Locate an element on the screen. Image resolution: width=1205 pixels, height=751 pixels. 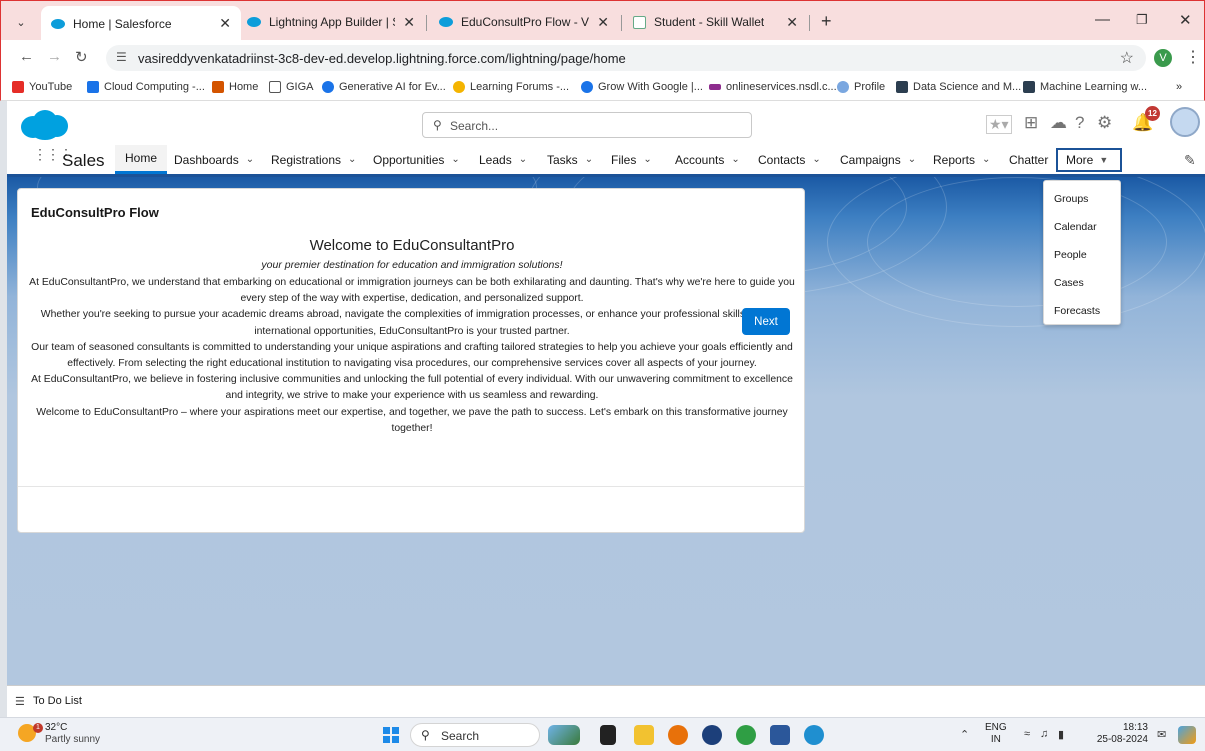
salesforce-favicon-icon is located at coordinates (254, 22).